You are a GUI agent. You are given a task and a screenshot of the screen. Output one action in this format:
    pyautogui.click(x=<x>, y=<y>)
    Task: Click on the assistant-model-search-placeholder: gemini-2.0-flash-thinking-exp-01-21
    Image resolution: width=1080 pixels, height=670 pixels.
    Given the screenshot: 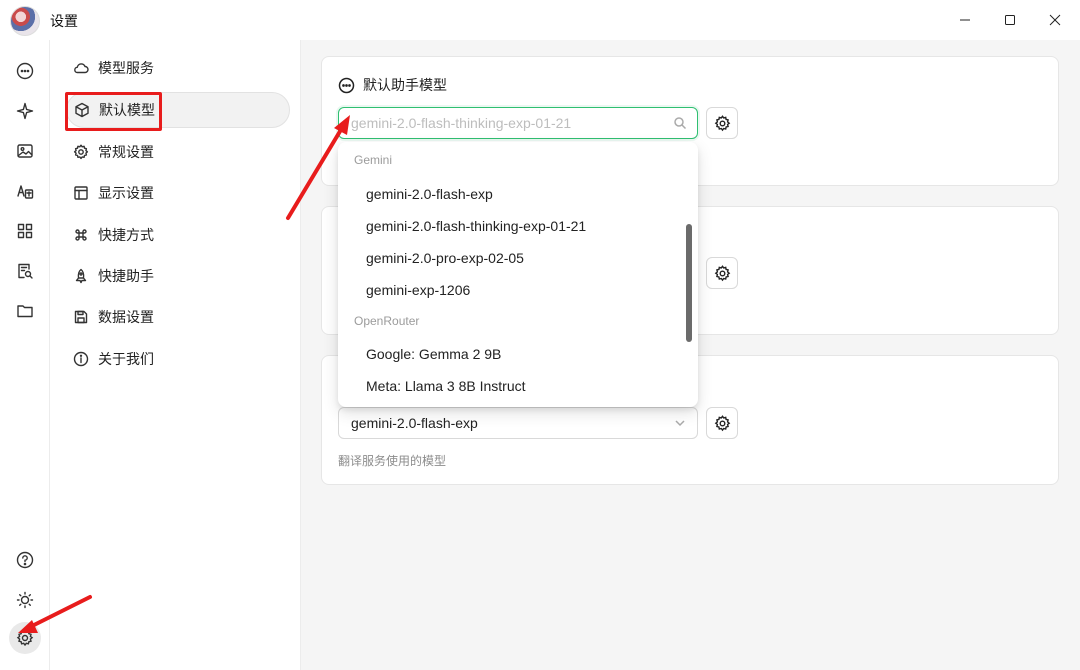 What is the action you would take?
    pyautogui.click(x=461, y=123)
    